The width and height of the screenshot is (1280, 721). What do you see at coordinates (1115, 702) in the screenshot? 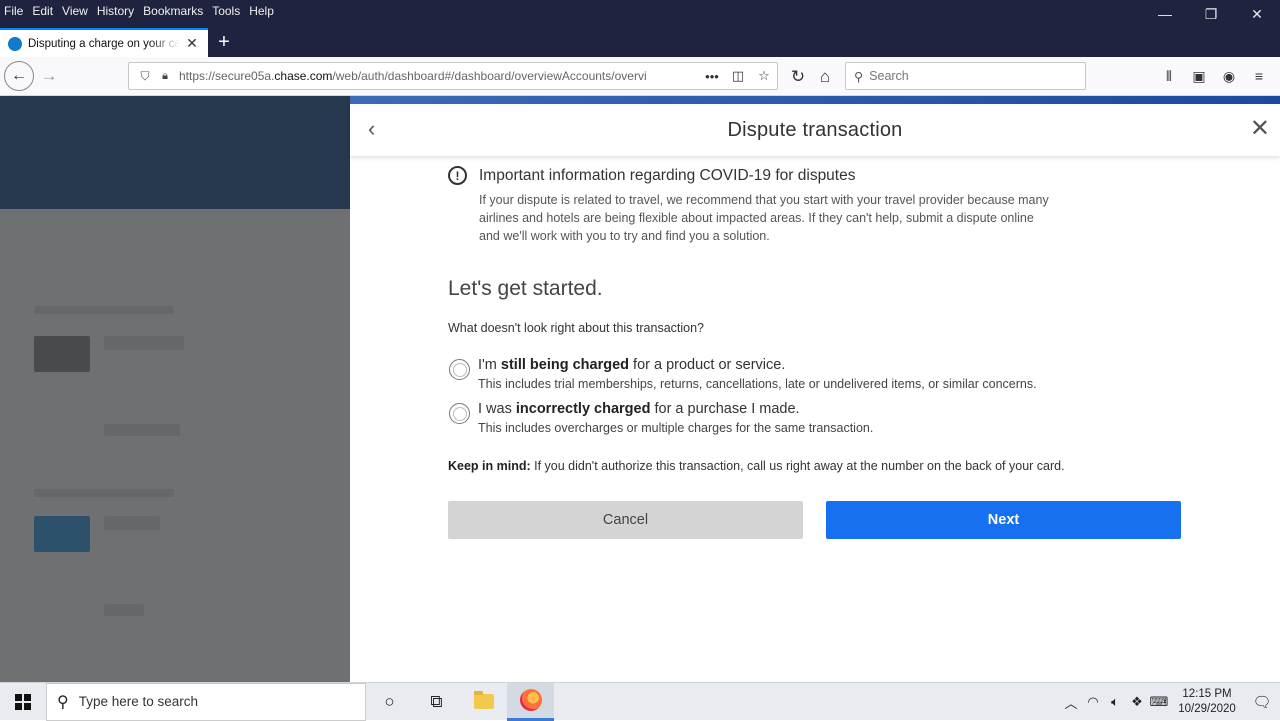
I see `volume-icon: 🔈︎` at bounding box center [1115, 702].